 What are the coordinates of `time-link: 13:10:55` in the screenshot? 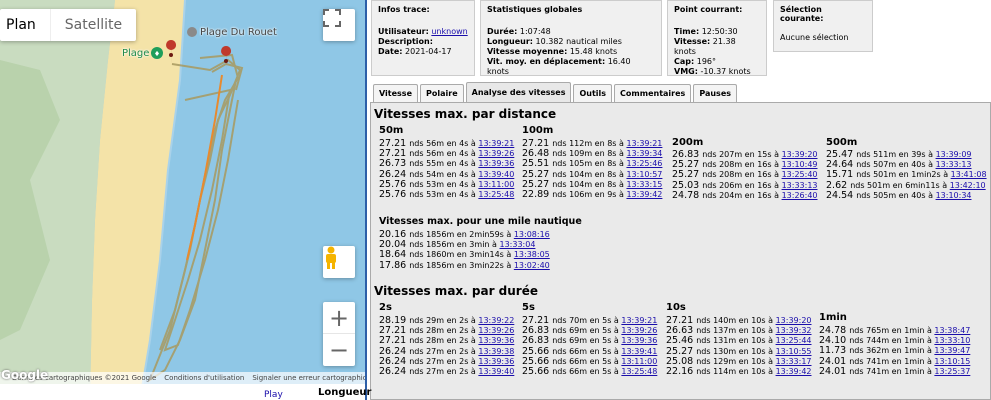 It's located at (794, 351).